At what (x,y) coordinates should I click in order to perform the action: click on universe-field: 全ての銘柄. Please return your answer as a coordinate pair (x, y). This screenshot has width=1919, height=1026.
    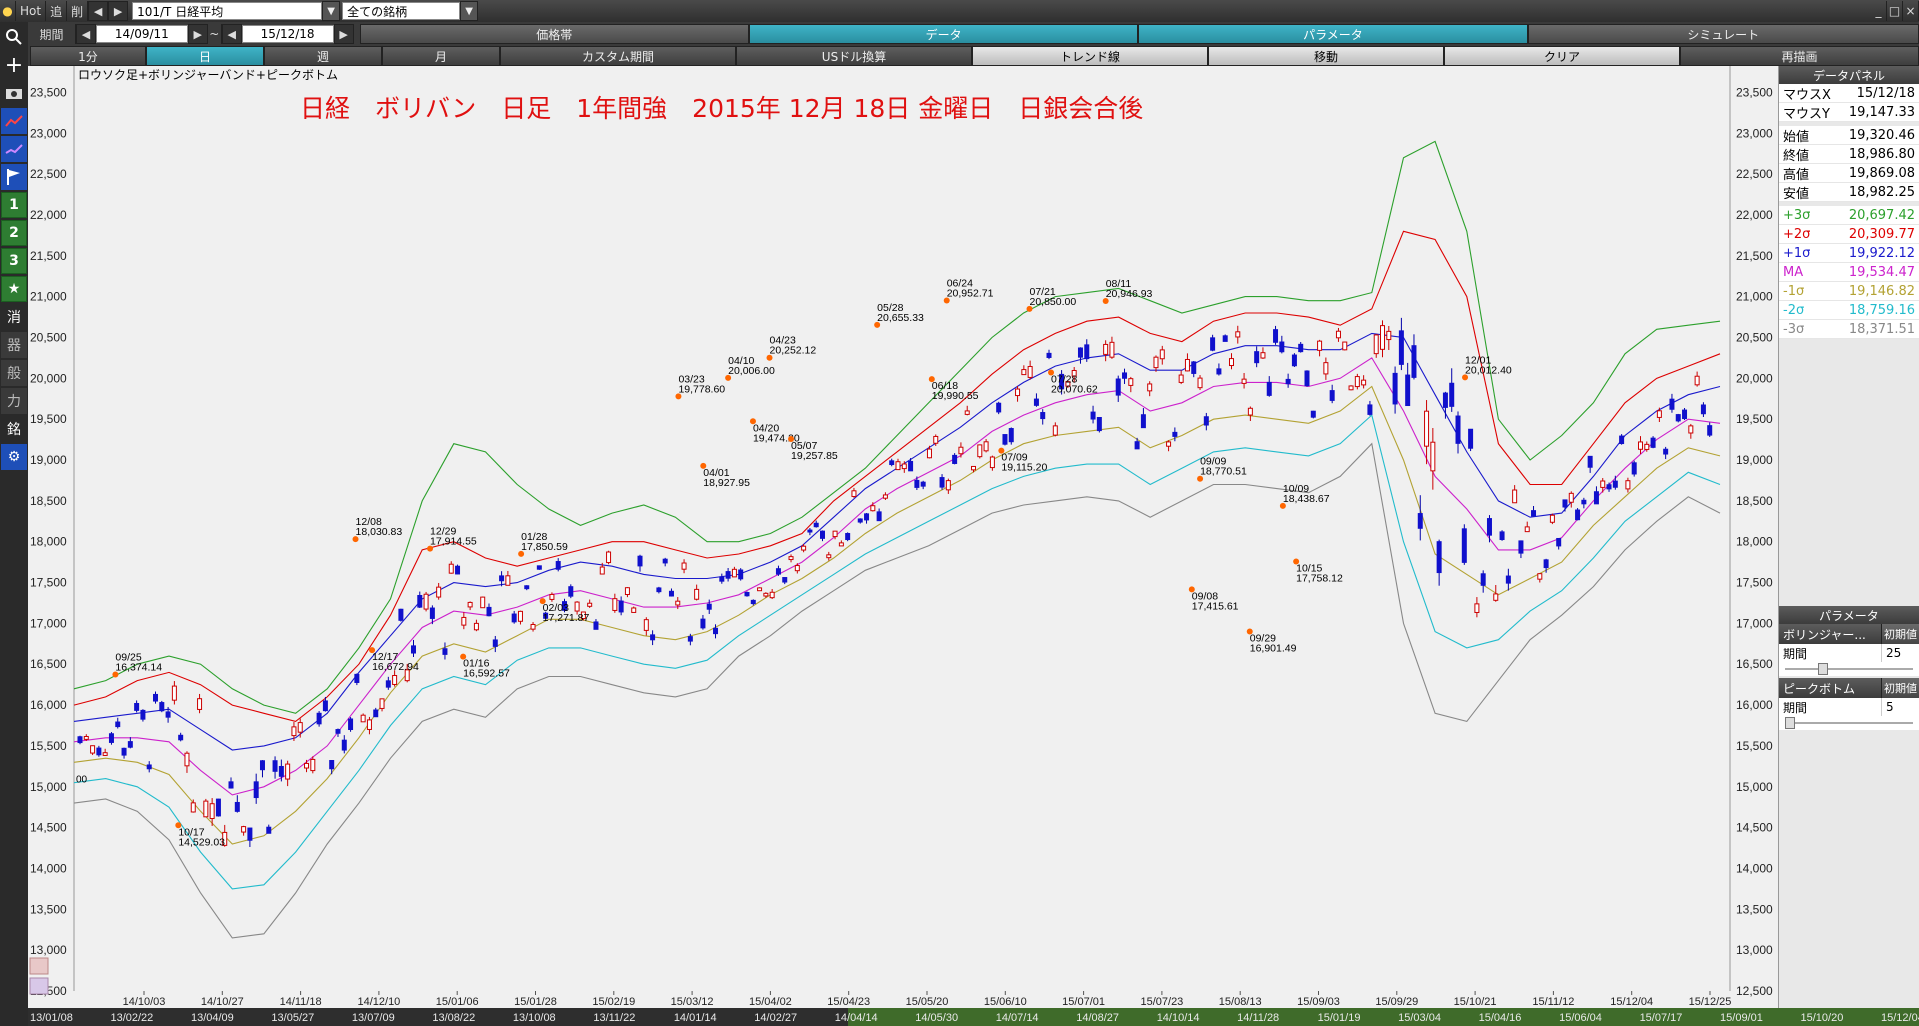
    Looking at the image, I should click on (401, 11).